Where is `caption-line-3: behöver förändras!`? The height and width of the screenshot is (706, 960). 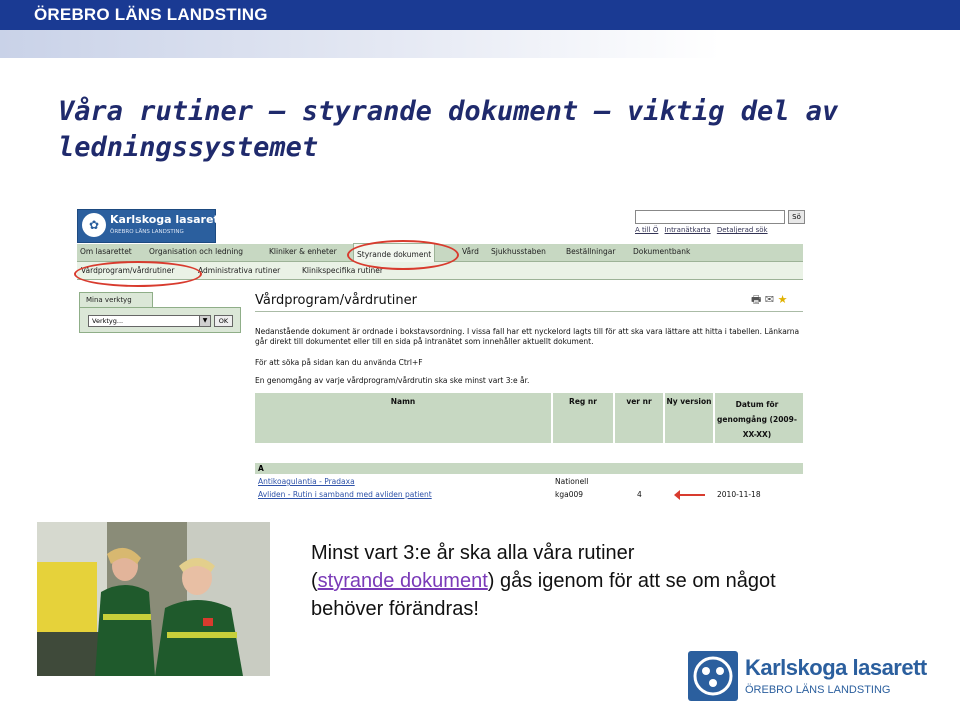
caption-line-3: behöver förändras! is located at coordinates (395, 609).